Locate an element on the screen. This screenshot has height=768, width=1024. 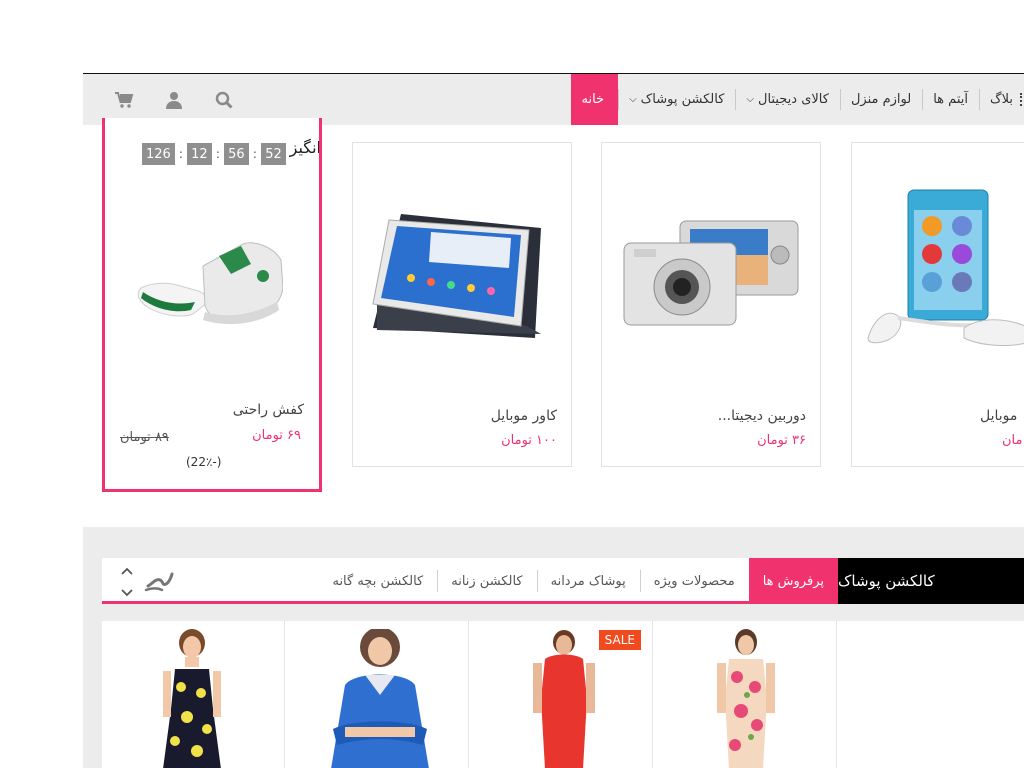
tab-best-sellers: پرفروش ها is located at coordinates (793, 581).